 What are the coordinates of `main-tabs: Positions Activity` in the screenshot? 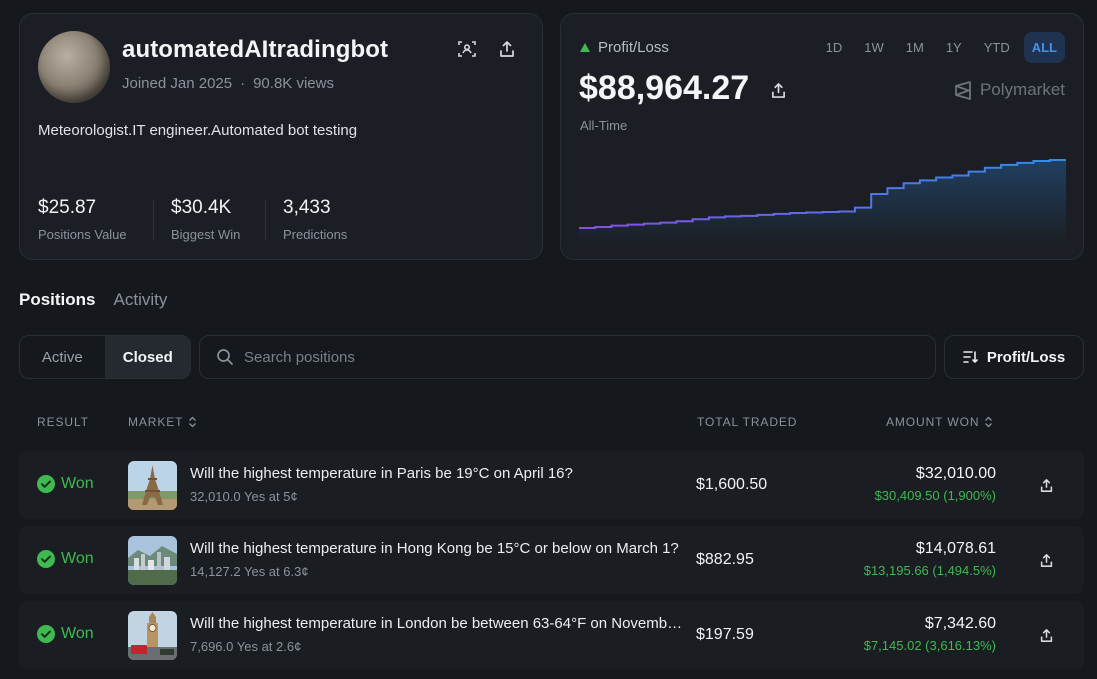 It's located at (93, 300).